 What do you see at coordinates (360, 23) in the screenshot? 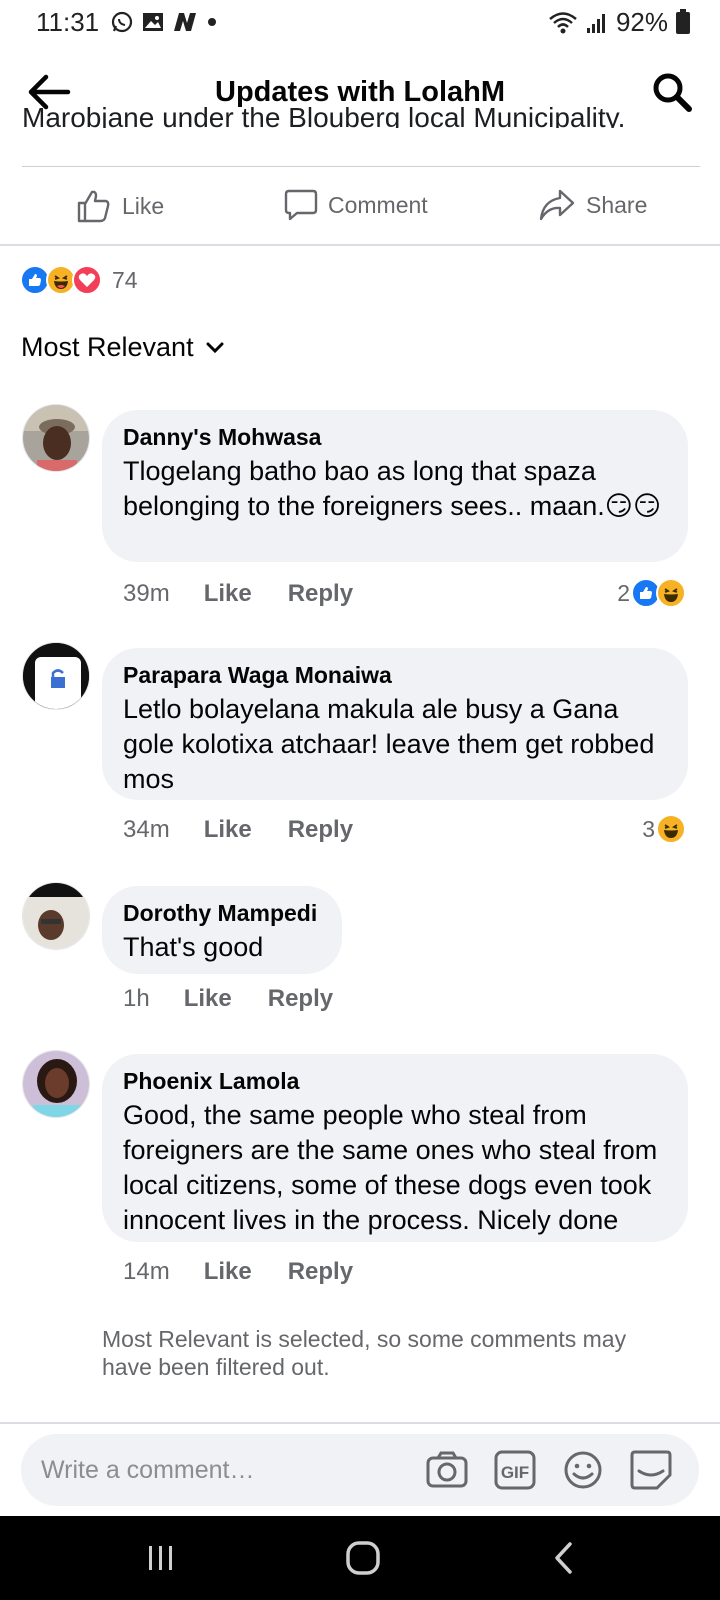
I see `status-bar: 11:31 92%` at bounding box center [360, 23].